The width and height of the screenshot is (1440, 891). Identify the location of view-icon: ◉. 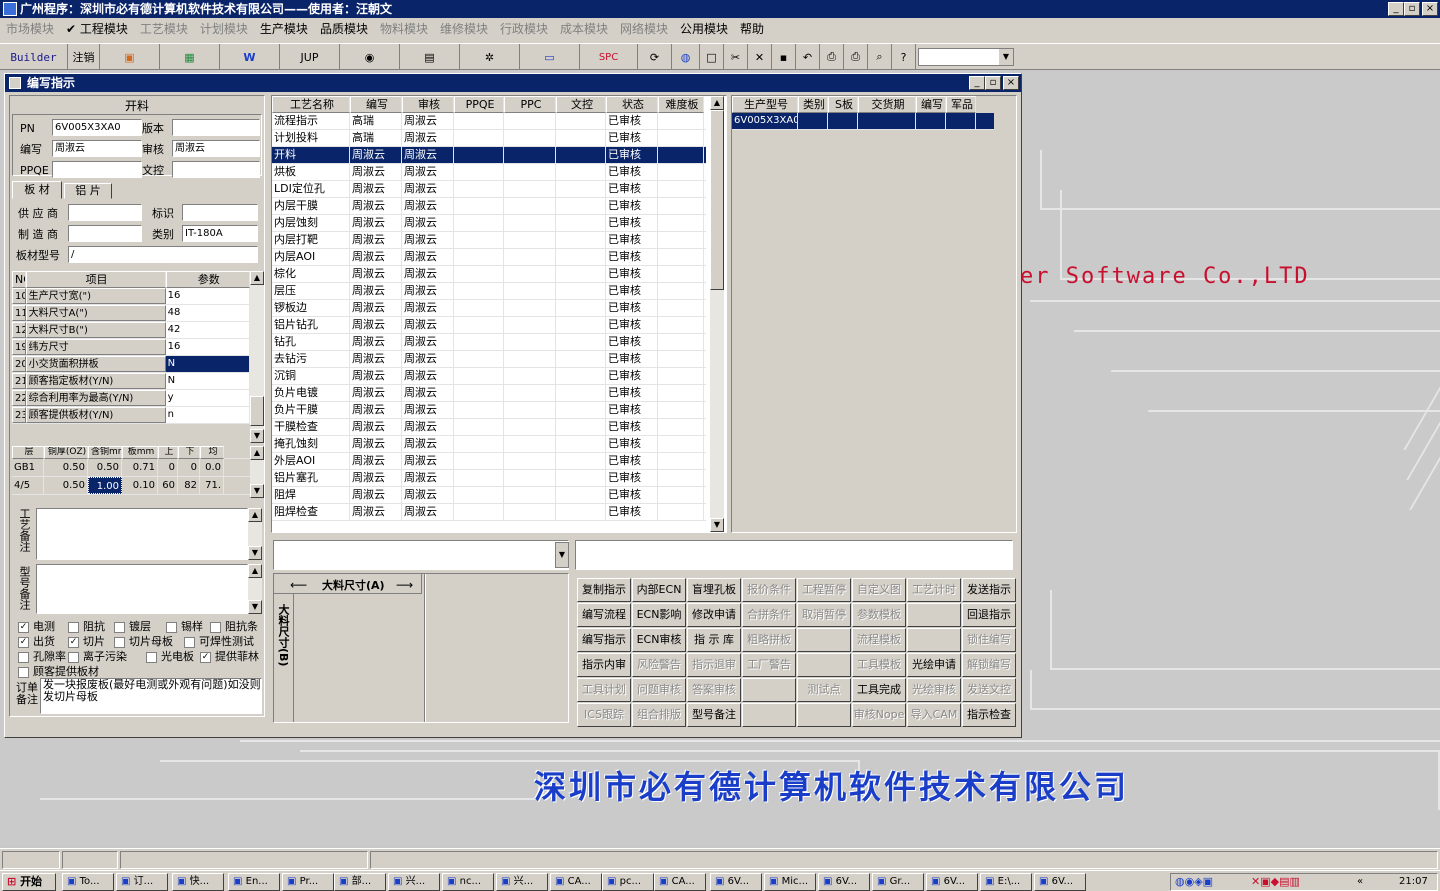
(370, 57).